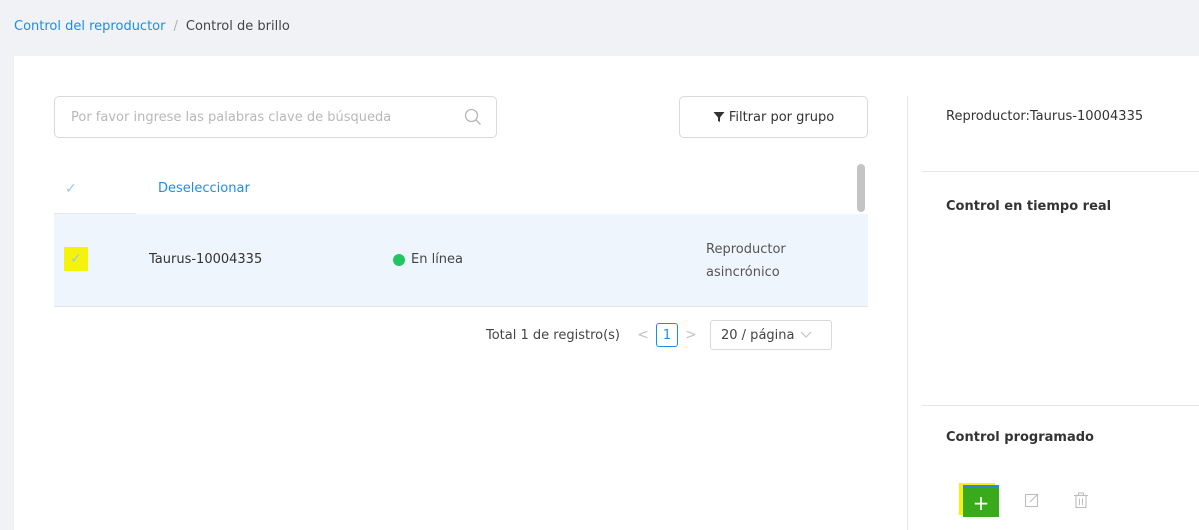 Image resolution: width=1199 pixels, height=530 pixels. Describe the element at coordinates (261, 117) in the screenshot. I see `search-input` at that location.